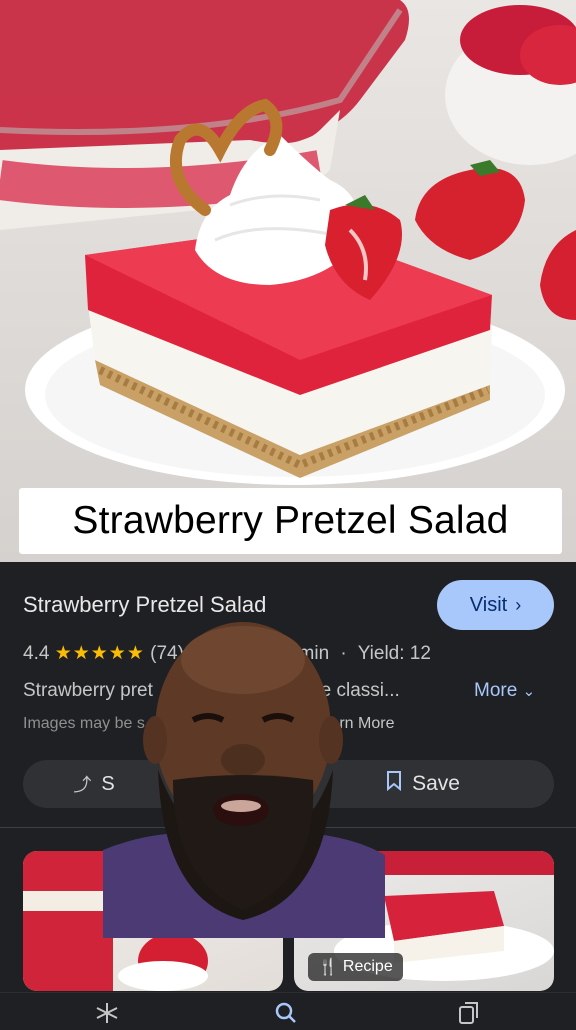 The image size is (576, 1030). Describe the element at coordinates (469, 1015) in the screenshot. I see `tabs-icon` at that location.